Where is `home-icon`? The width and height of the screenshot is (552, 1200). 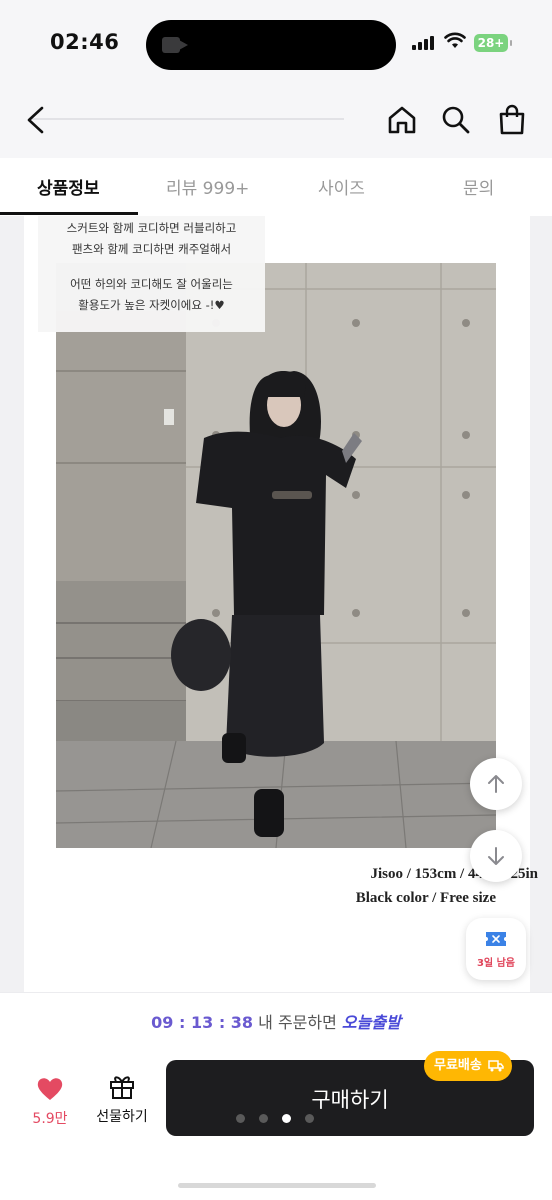
home-icon is located at coordinates (402, 120).